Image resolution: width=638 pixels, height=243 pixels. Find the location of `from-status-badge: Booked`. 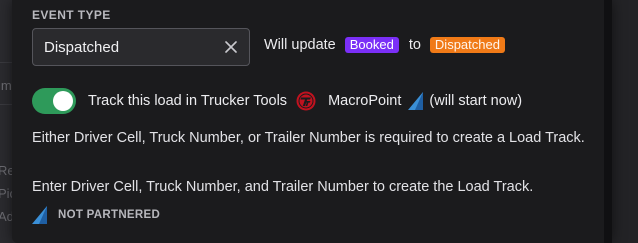

from-status-badge: Booked is located at coordinates (371, 45).